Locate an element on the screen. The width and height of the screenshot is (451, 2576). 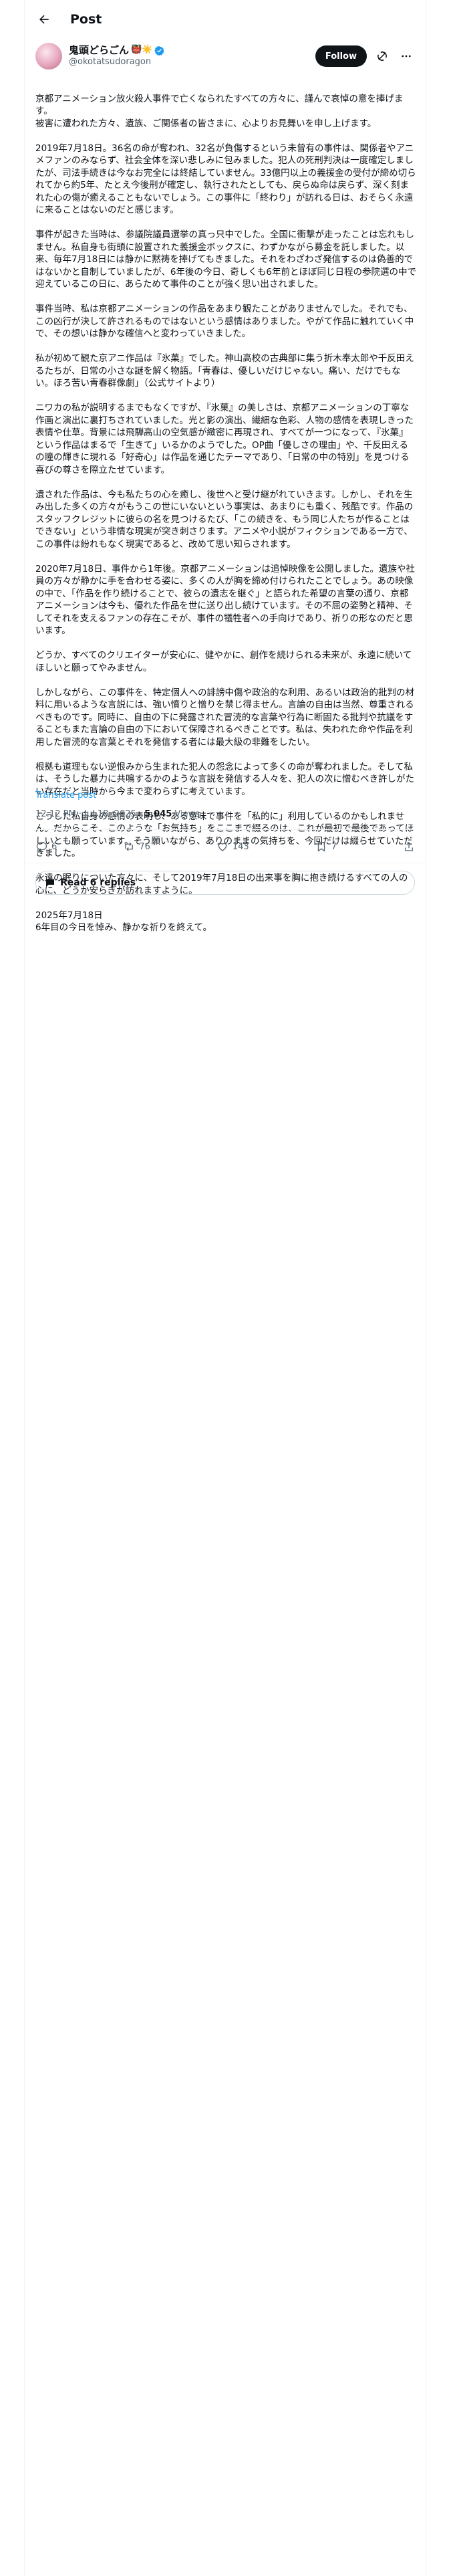
divider is located at coordinates (225, 830).